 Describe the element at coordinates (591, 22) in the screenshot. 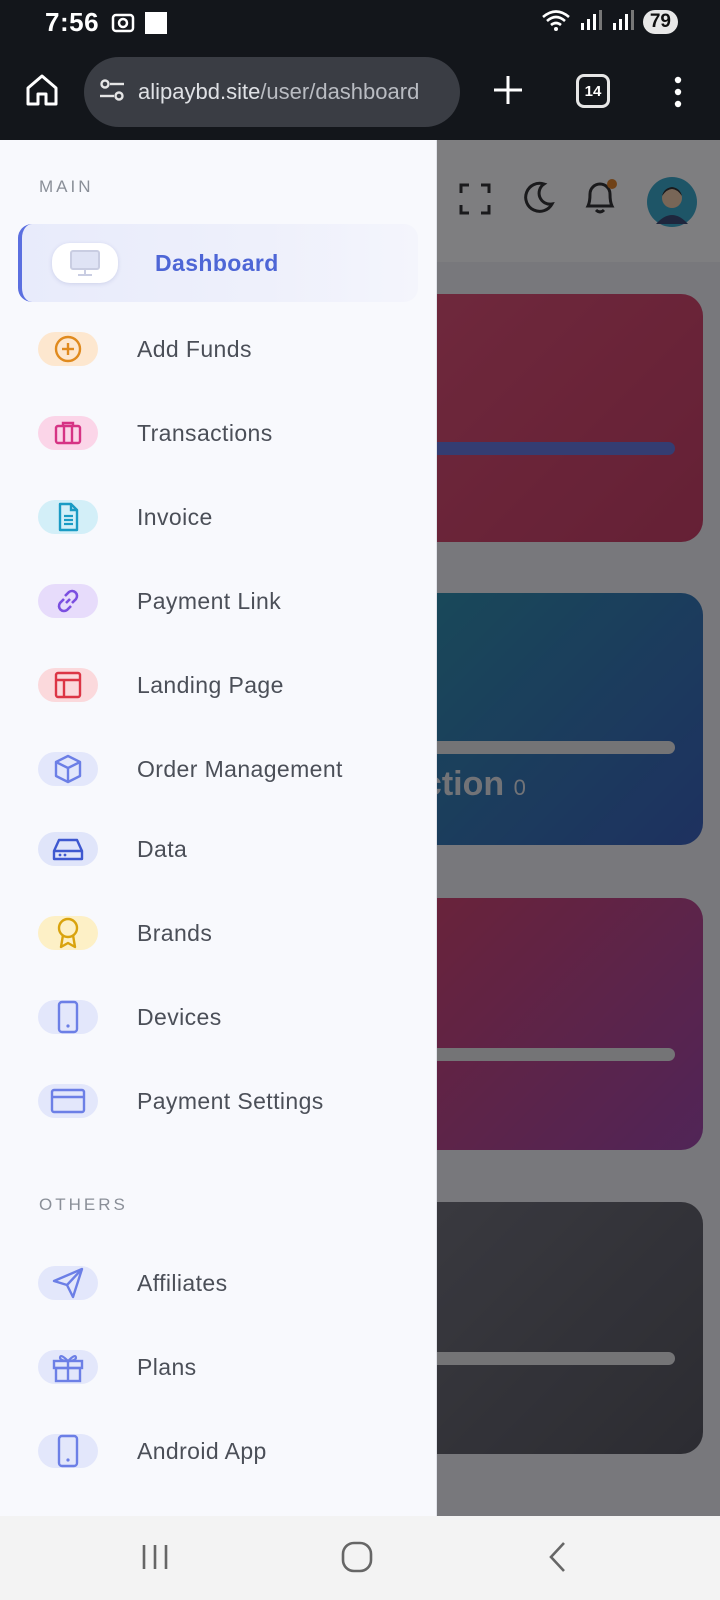

I see `signal-icon` at that location.